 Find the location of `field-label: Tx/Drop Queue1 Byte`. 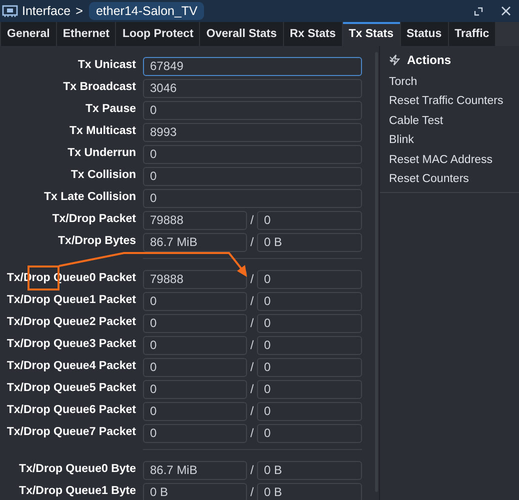

field-label: Tx/Drop Queue1 Byte is located at coordinates (77, 492).